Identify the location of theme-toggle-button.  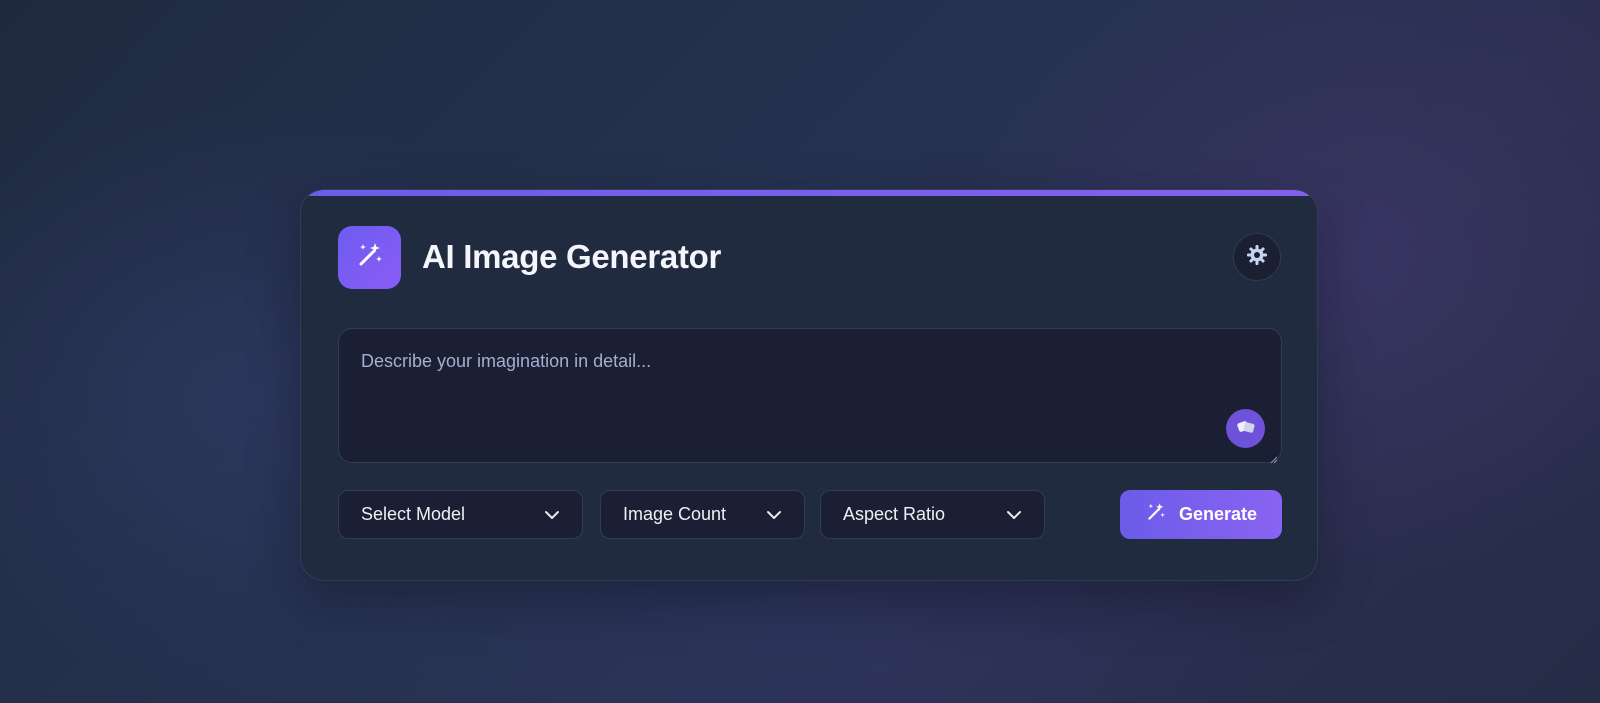
(1257, 257).